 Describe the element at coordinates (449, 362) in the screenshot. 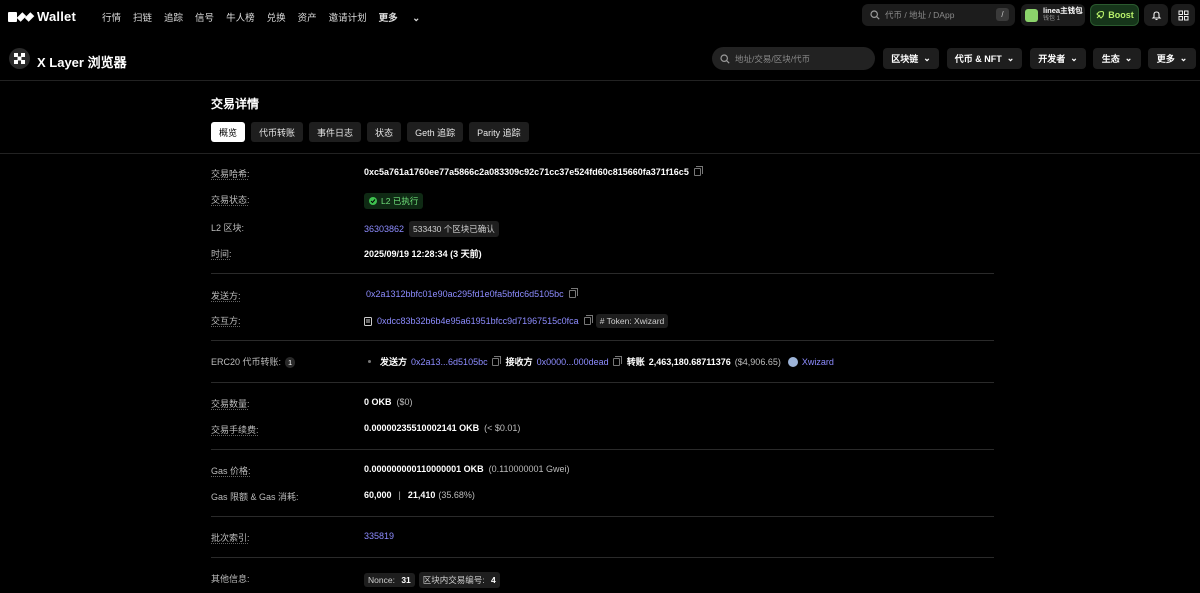

I see `erc20-from-link: 0x2a13...6d5105bc` at that location.